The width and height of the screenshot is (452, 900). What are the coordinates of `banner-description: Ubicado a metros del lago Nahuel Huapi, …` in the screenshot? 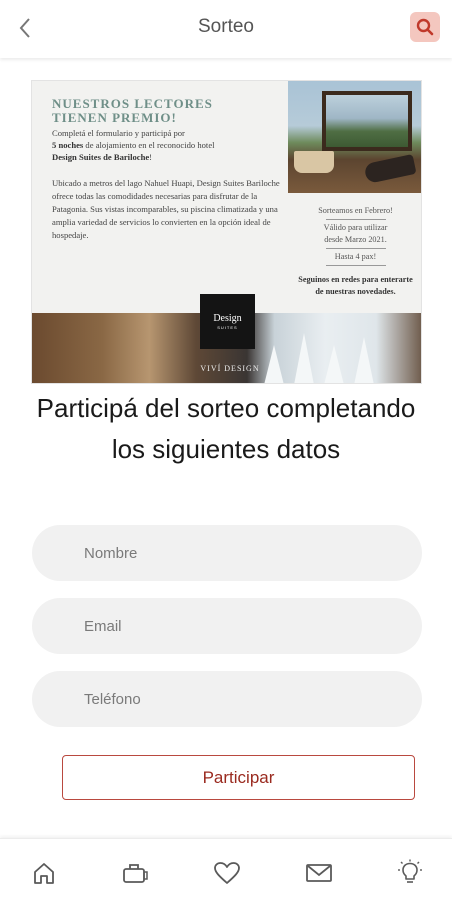 It's located at (166, 209).